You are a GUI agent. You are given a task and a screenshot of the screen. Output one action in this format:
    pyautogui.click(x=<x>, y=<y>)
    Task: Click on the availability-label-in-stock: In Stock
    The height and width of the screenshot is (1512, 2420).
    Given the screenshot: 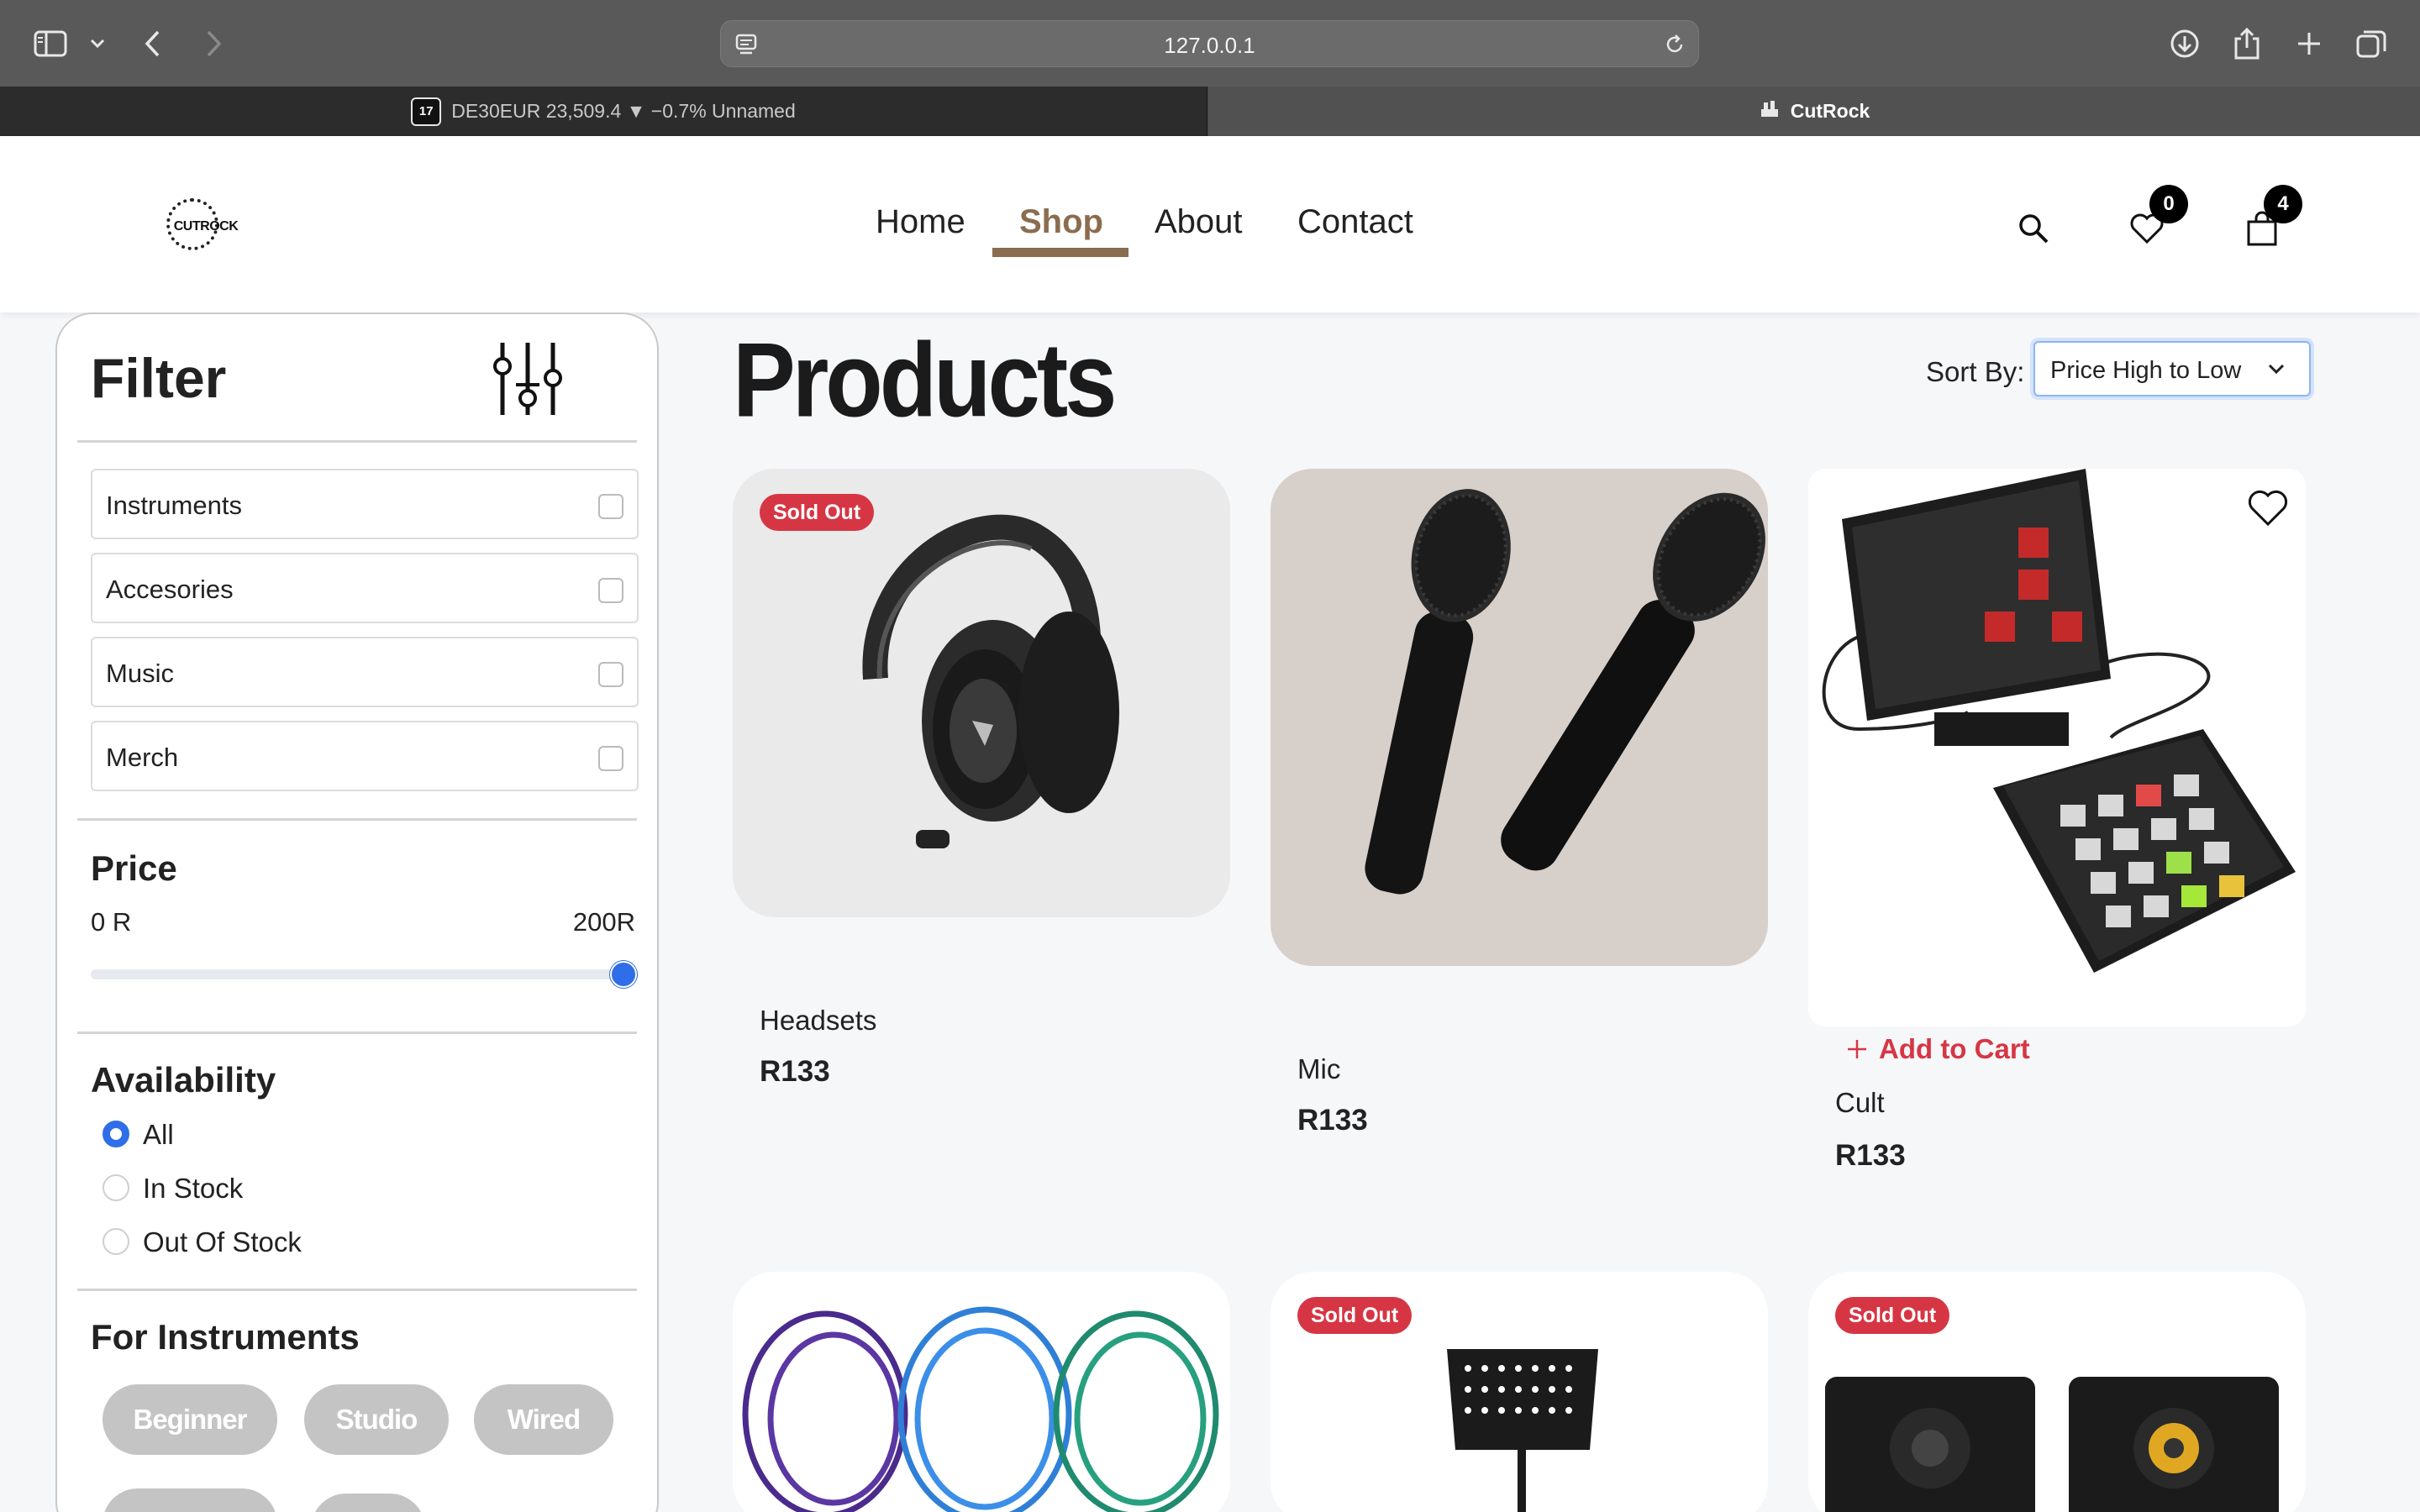 What is the action you would take?
    pyautogui.click(x=193, y=1188)
    